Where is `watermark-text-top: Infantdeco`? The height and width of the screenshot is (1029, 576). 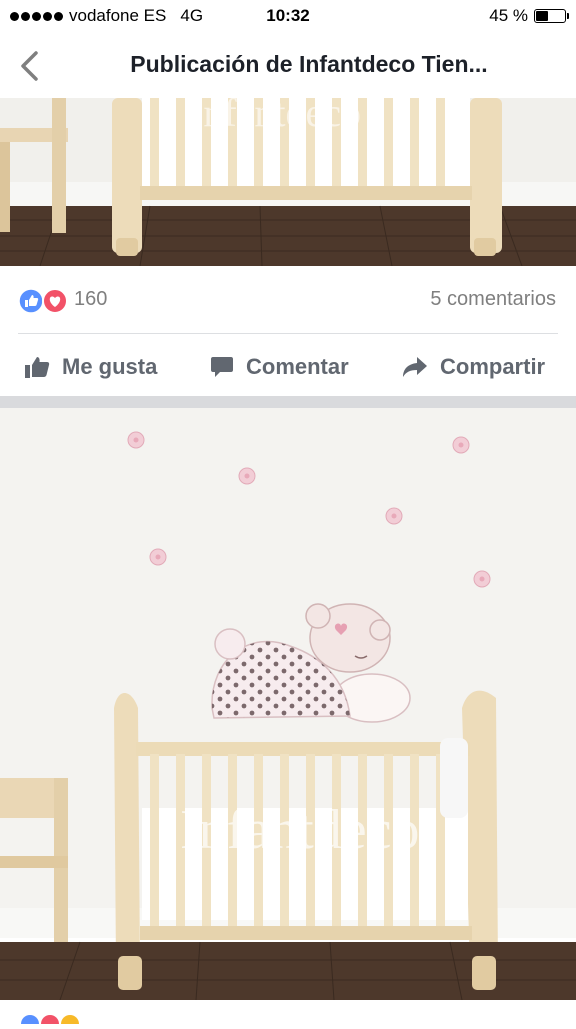
watermark-text-top: Infantdeco is located at coordinates (275, 116).